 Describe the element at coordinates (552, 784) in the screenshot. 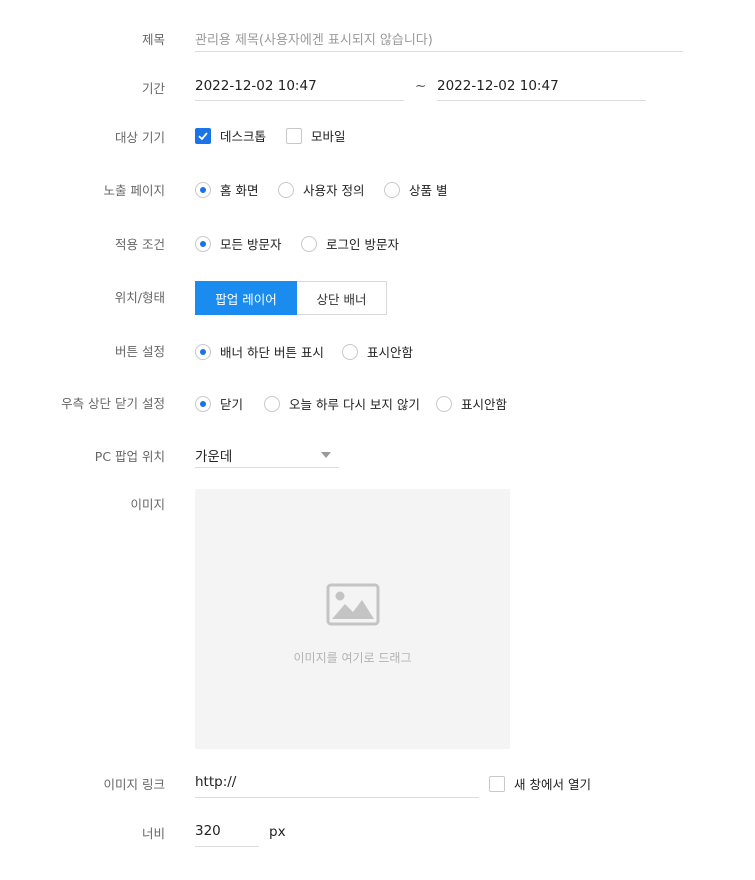

I see `new-window-label: 새 창에서 열기` at that location.